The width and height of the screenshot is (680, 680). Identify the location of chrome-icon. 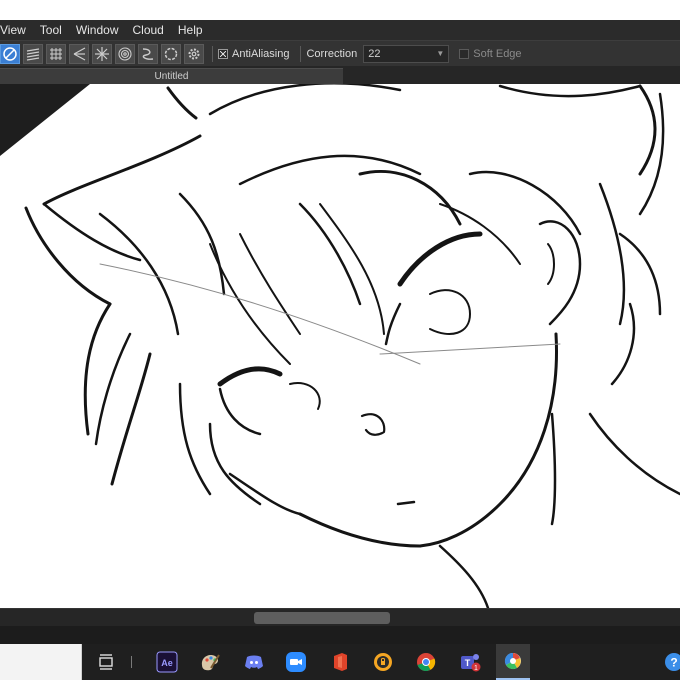
(426, 662).